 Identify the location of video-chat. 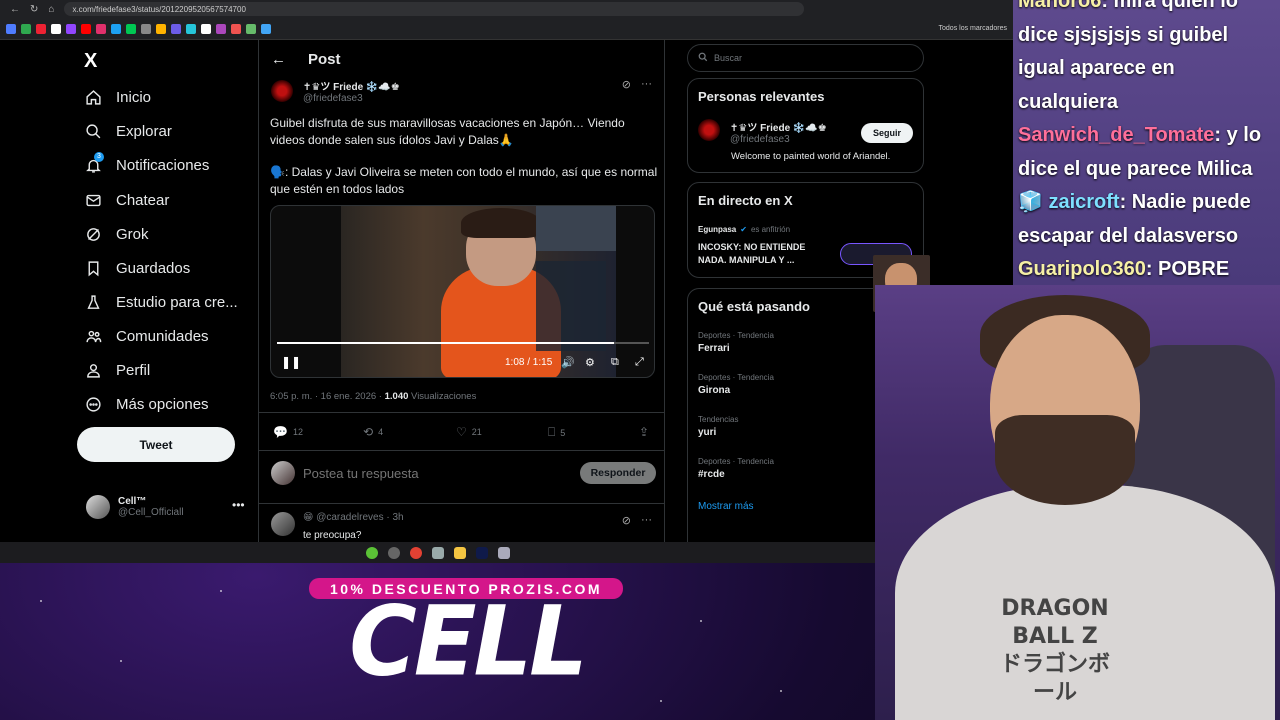
(571, 306).